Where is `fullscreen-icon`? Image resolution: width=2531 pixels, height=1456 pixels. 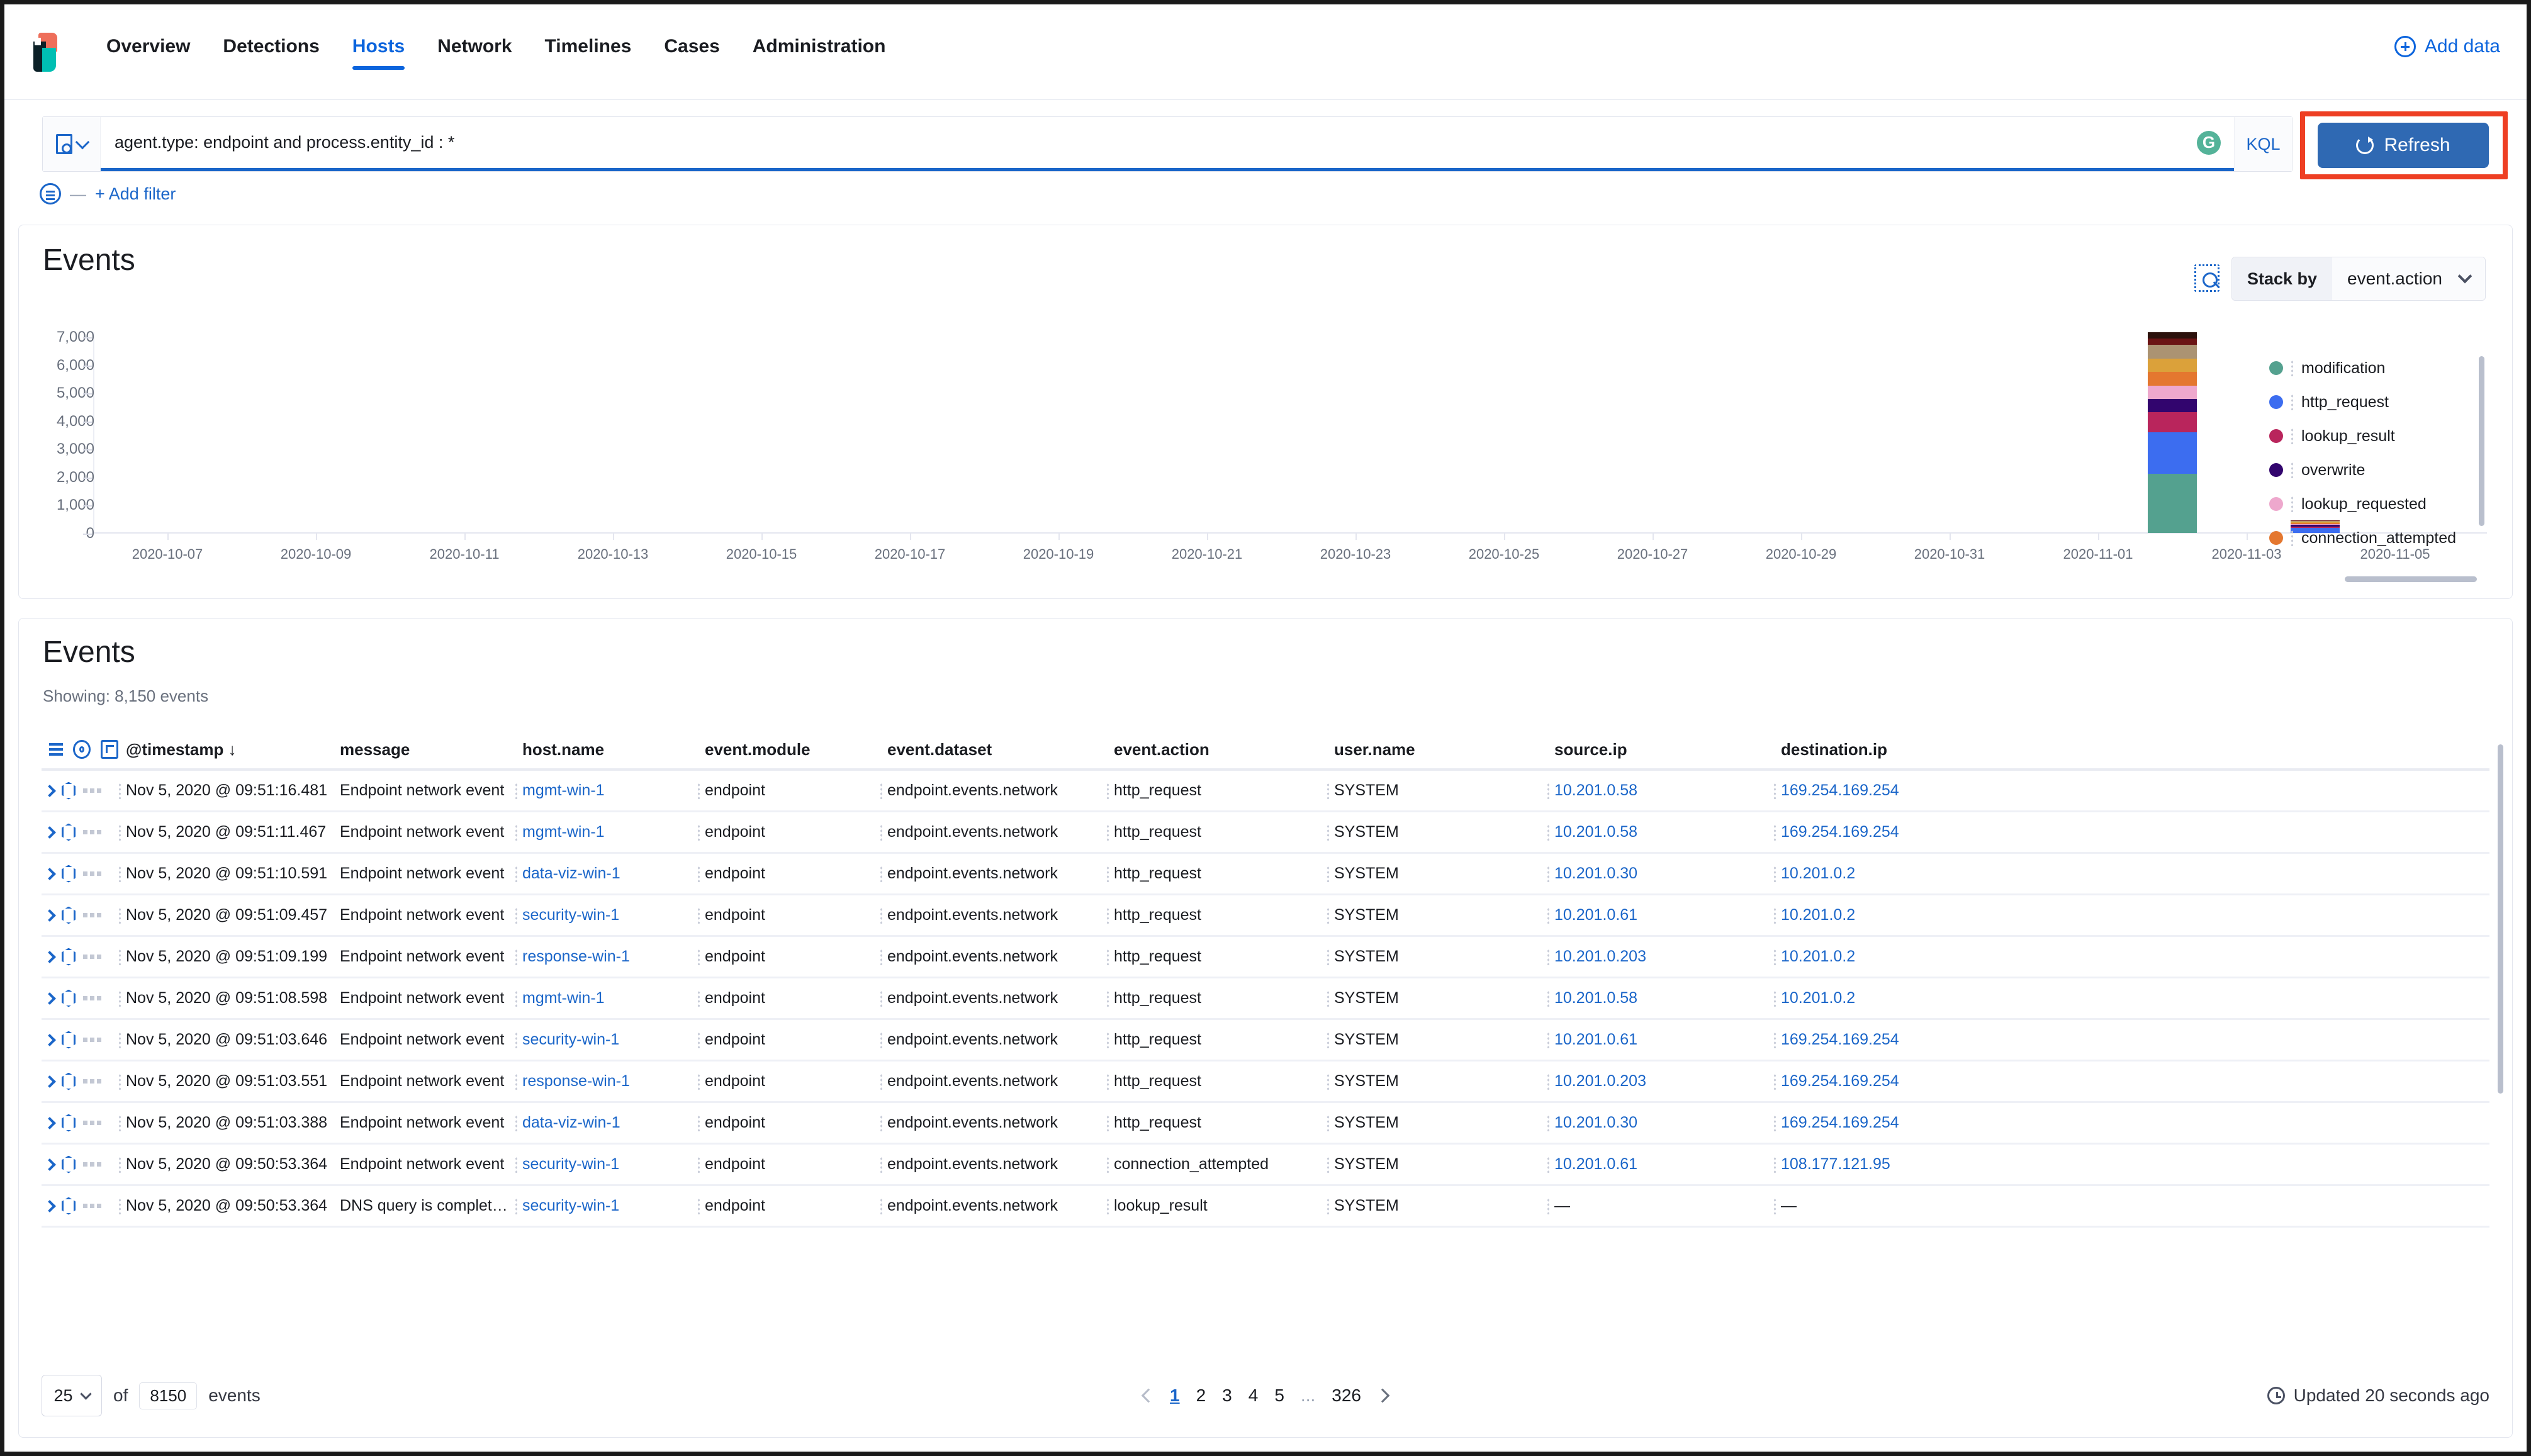
fullscreen-icon is located at coordinates (109, 749).